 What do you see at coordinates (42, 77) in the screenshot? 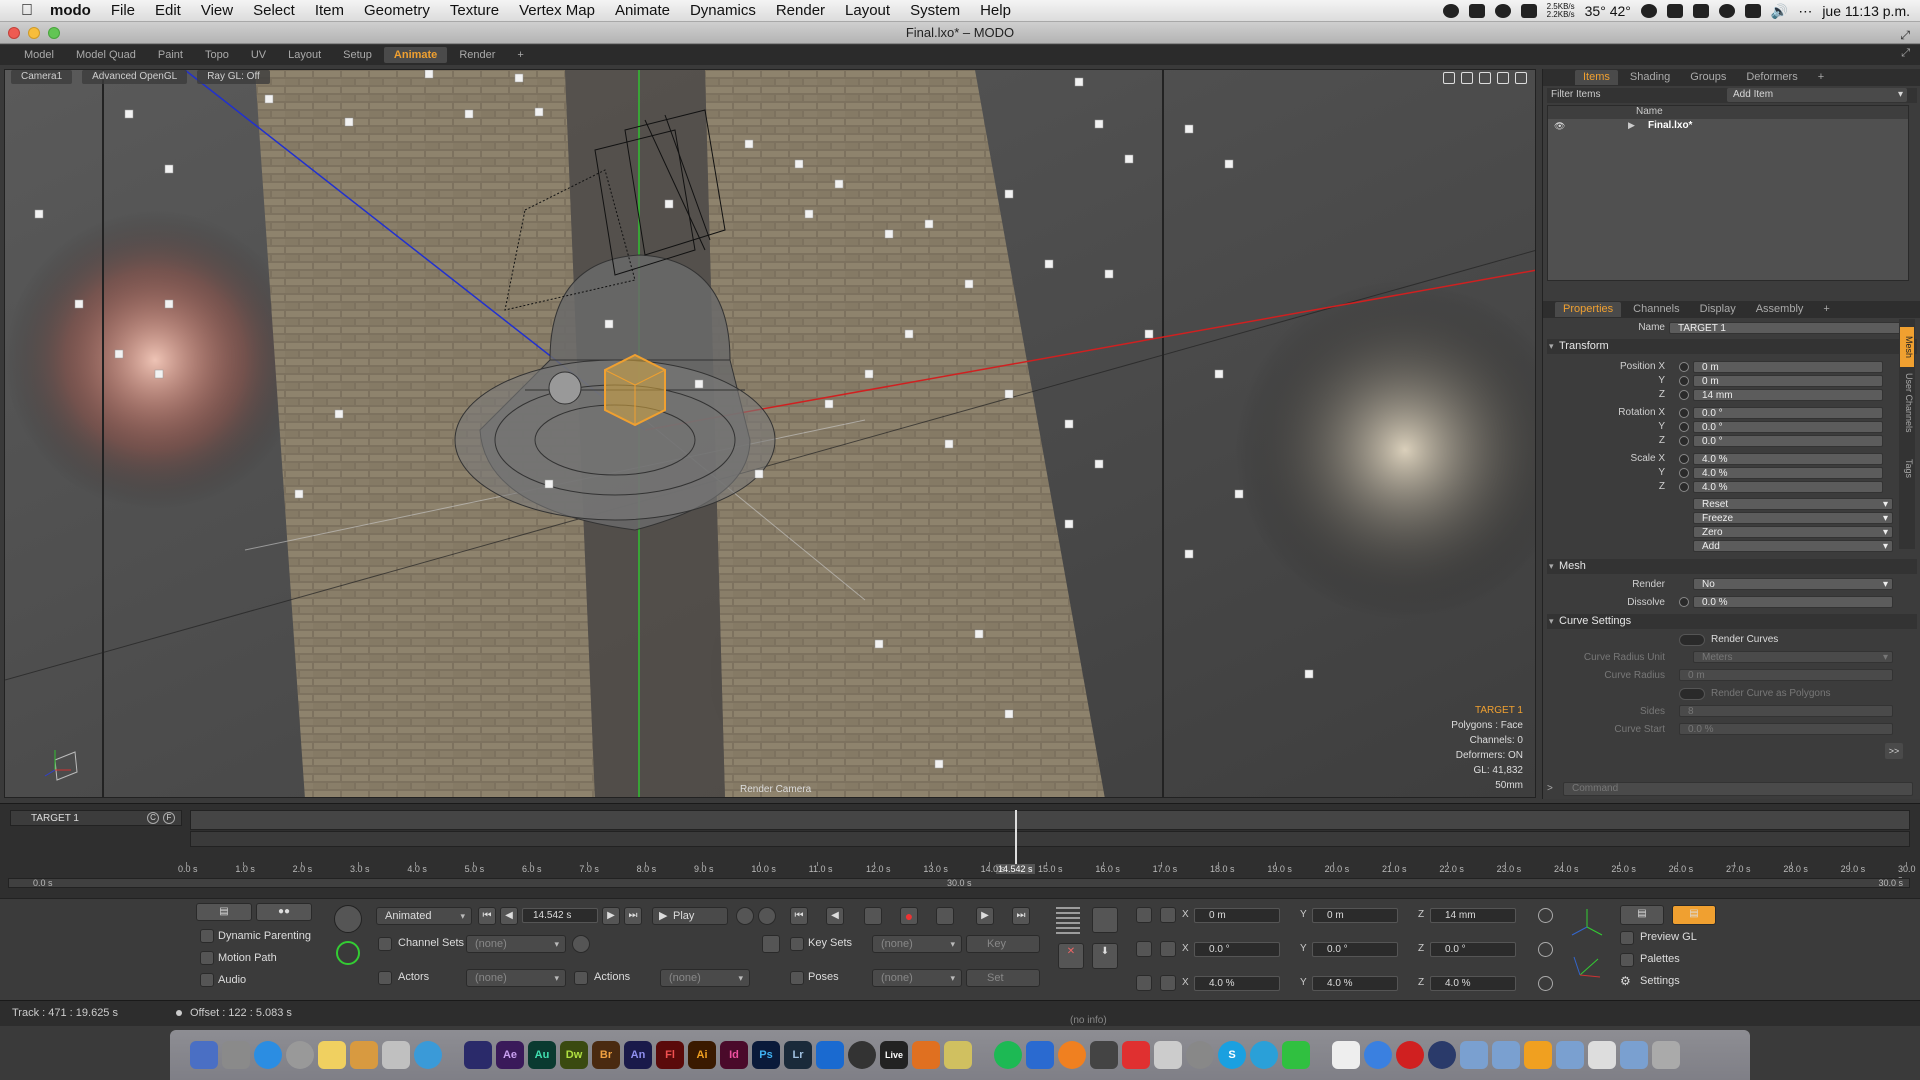
I see `camera-menu: Camera1` at bounding box center [42, 77].